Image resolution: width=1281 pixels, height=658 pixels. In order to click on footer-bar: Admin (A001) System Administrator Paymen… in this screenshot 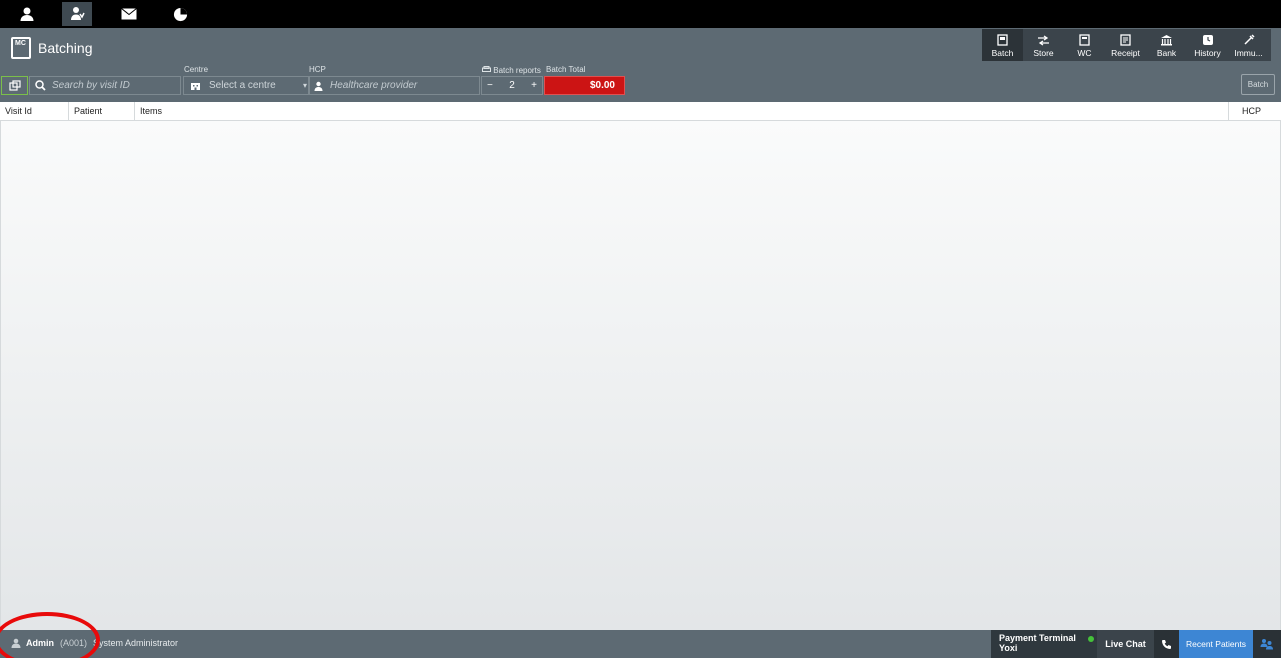, I will do `click(640, 644)`.